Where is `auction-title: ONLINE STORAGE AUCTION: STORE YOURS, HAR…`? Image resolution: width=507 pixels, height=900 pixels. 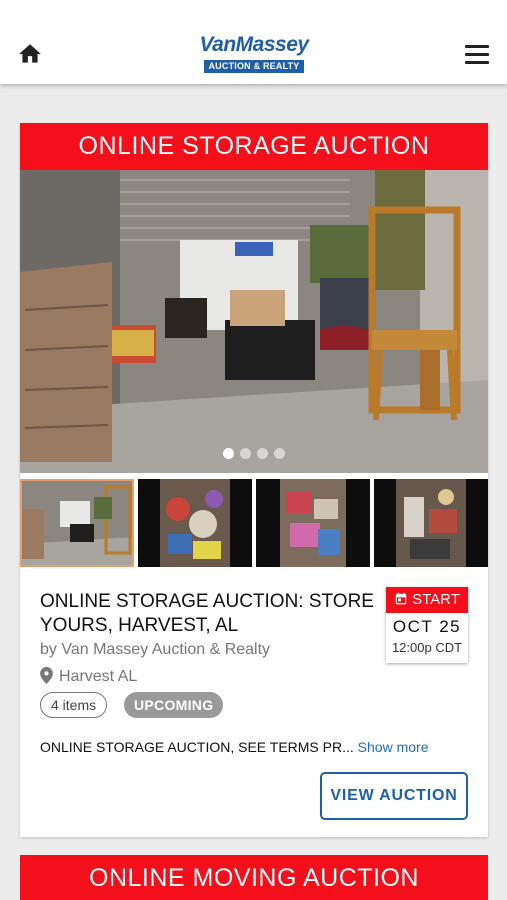
auction-title: ONLINE STORAGE AUCTION: STORE YOURS, HAR… is located at coordinates (212, 614).